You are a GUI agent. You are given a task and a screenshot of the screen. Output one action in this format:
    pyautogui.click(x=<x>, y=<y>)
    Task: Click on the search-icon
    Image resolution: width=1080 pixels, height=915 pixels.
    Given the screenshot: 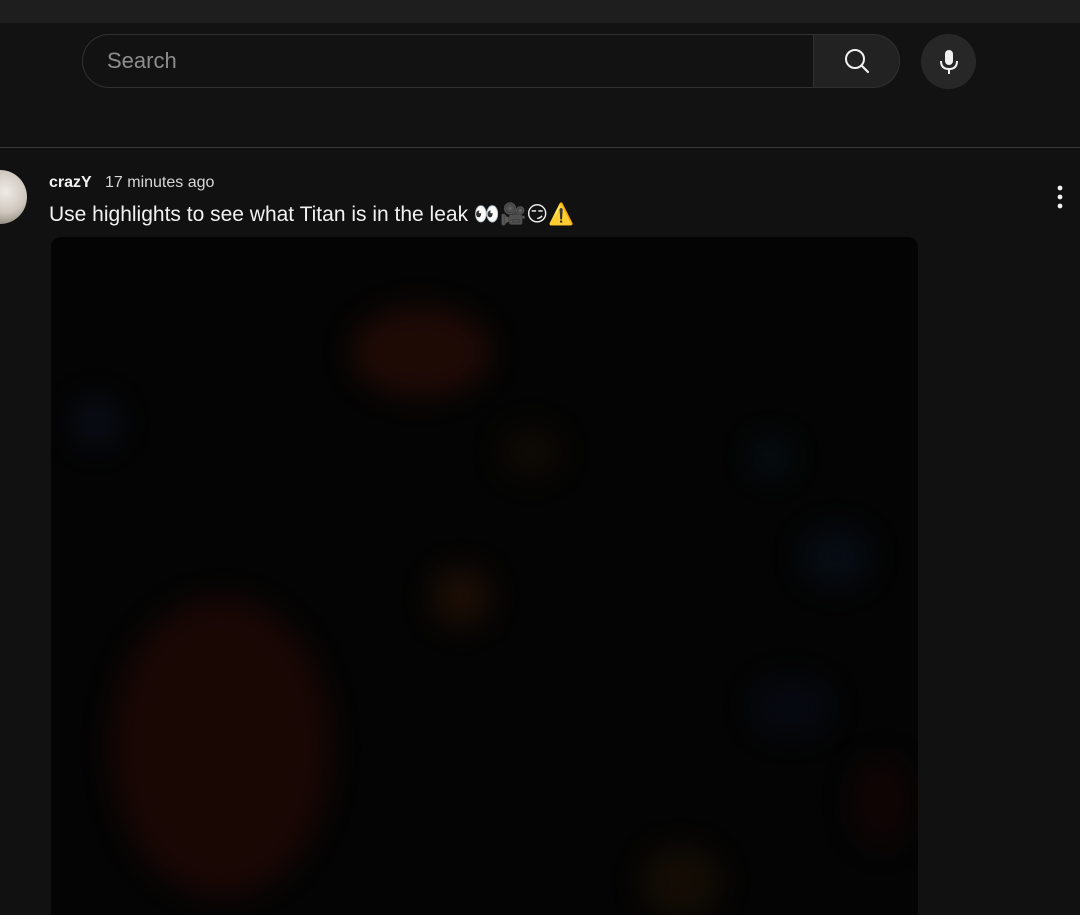 What is the action you would take?
    pyautogui.click(x=856, y=61)
    